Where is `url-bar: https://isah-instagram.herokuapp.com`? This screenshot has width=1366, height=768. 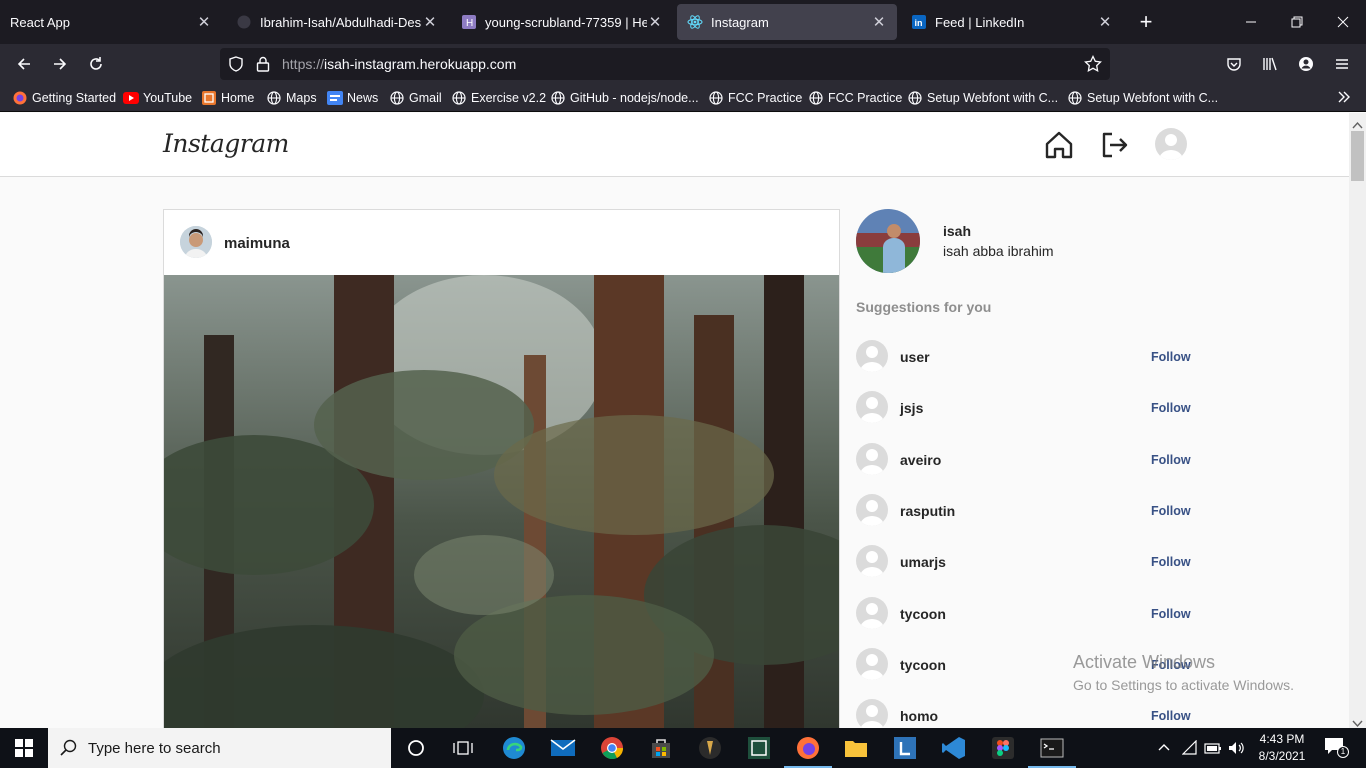 url-bar: https://isah-instagram.herokuapp.com is located at coordinates (665, 64).